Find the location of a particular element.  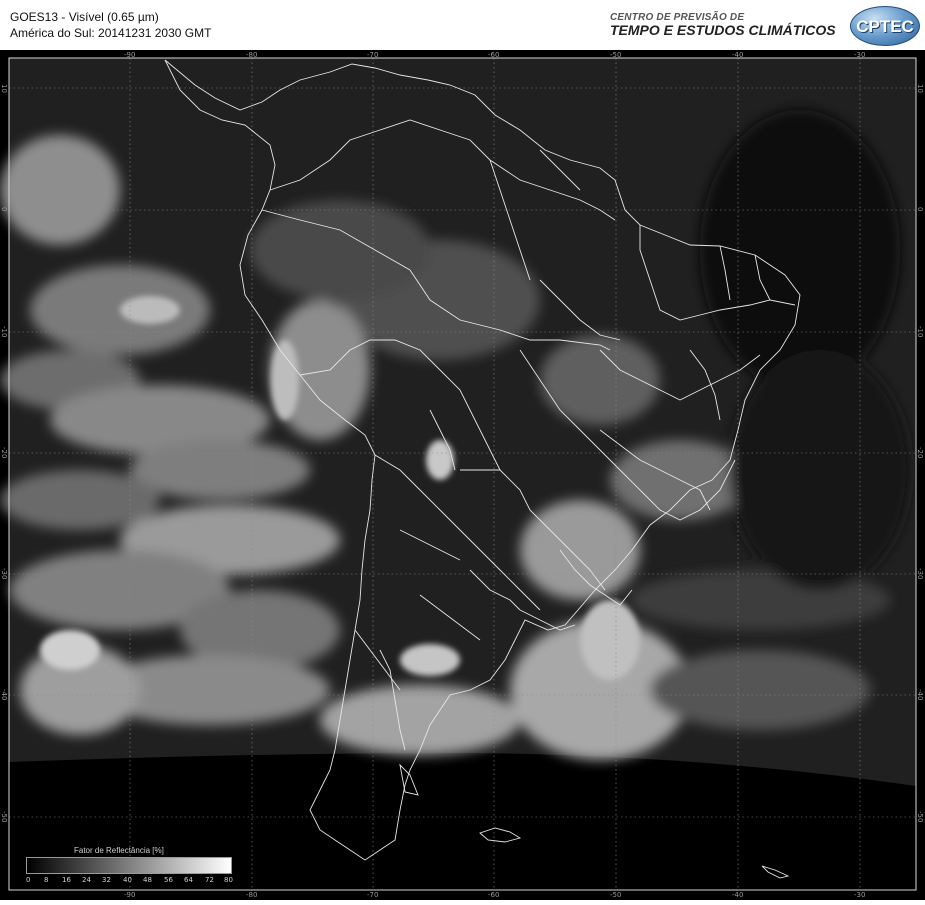

lat-tick-right: 10 is located at coordinates (920, 88).